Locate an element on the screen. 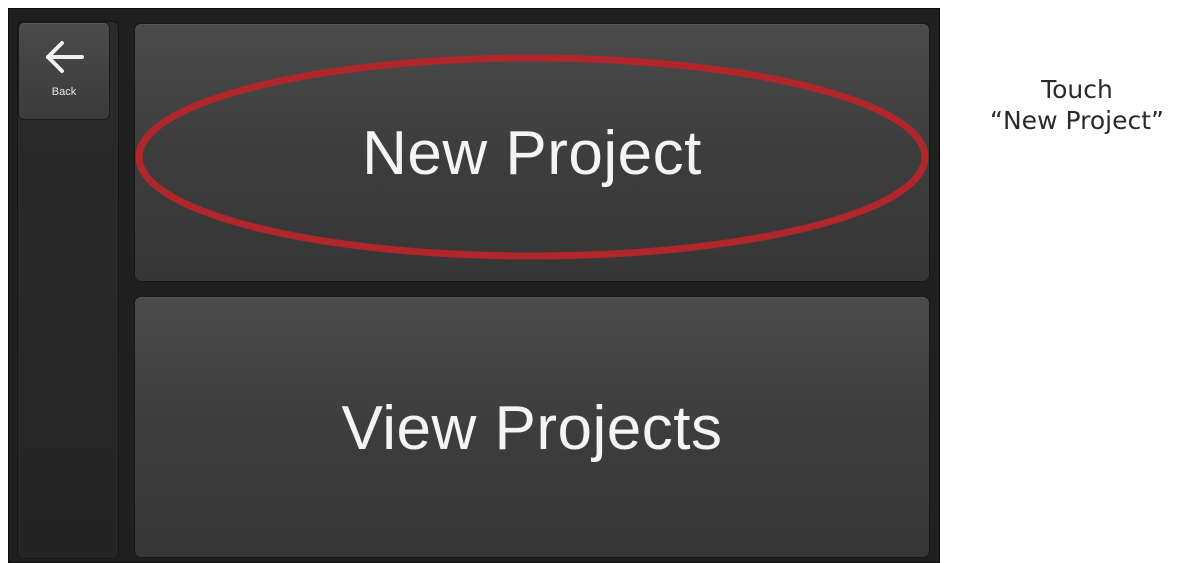 The image size is (1198, 563). view-projects-label: View Projects is located at coordinates (532, 428).